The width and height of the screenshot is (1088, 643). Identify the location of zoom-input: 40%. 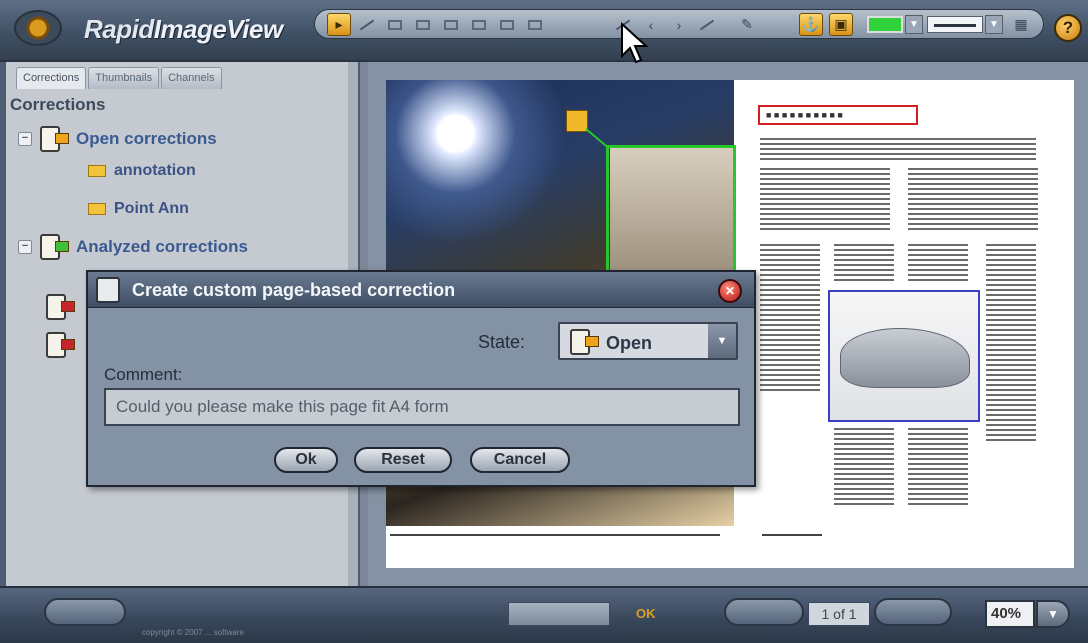
(1010, 614).